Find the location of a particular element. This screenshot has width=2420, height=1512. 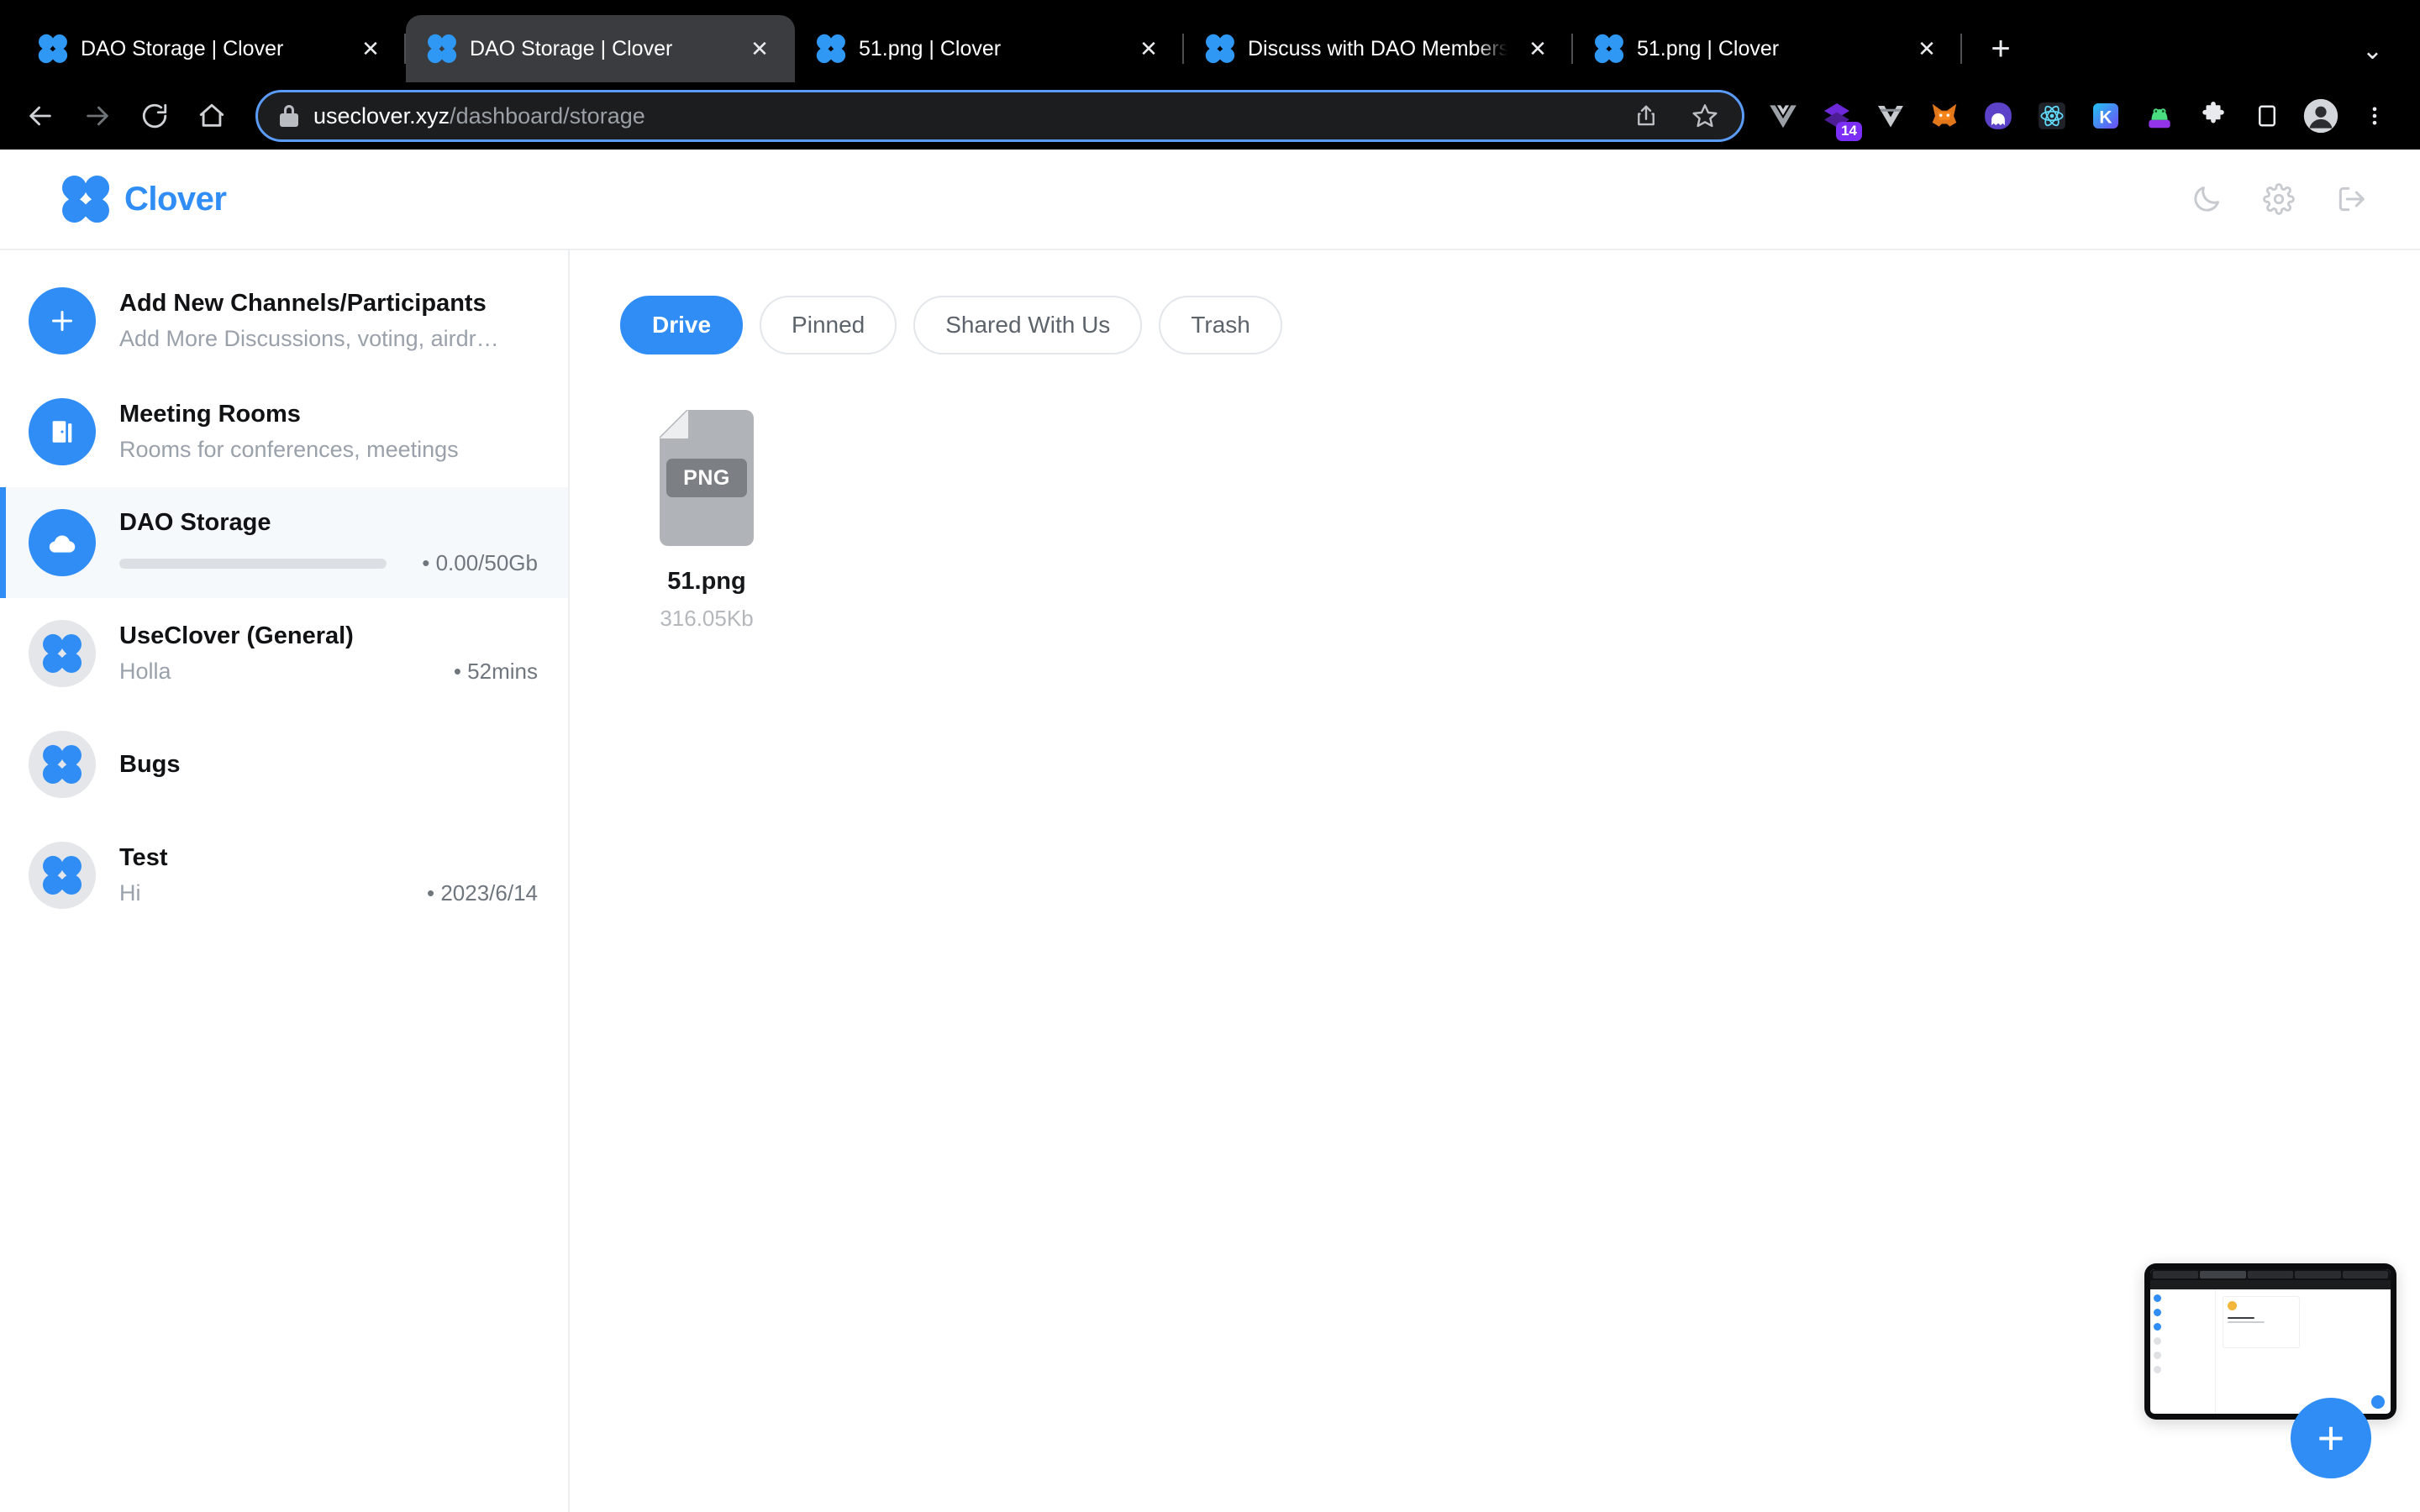

brand-logo: Clover is located at coordinates (142, 199).